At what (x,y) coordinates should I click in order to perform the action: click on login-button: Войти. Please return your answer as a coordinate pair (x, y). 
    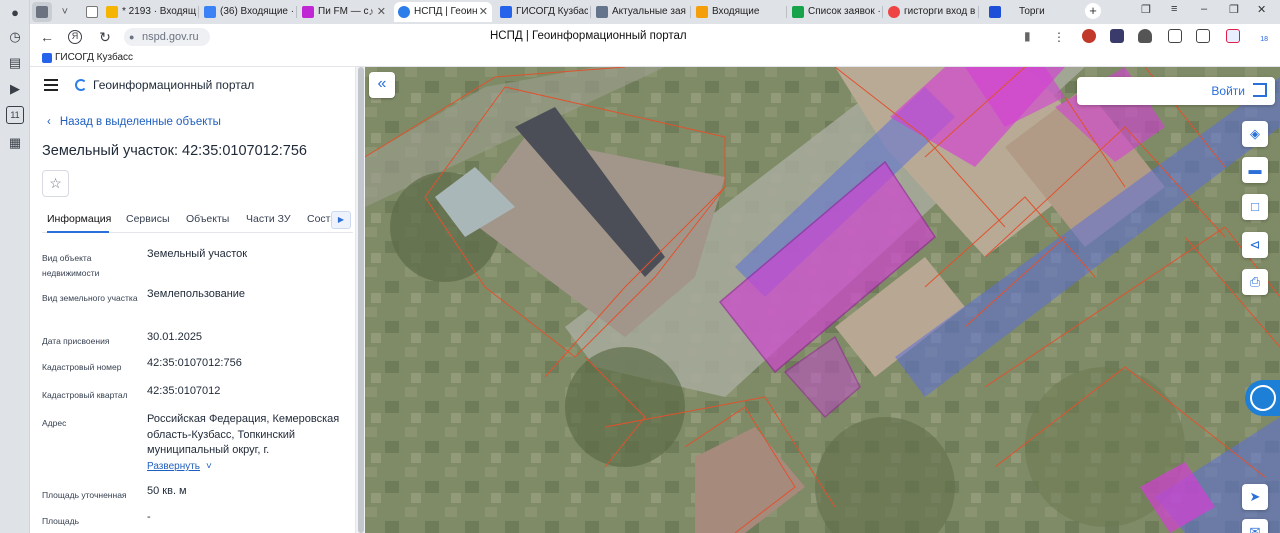
    Looking at the image, I should click on (1176, 91).